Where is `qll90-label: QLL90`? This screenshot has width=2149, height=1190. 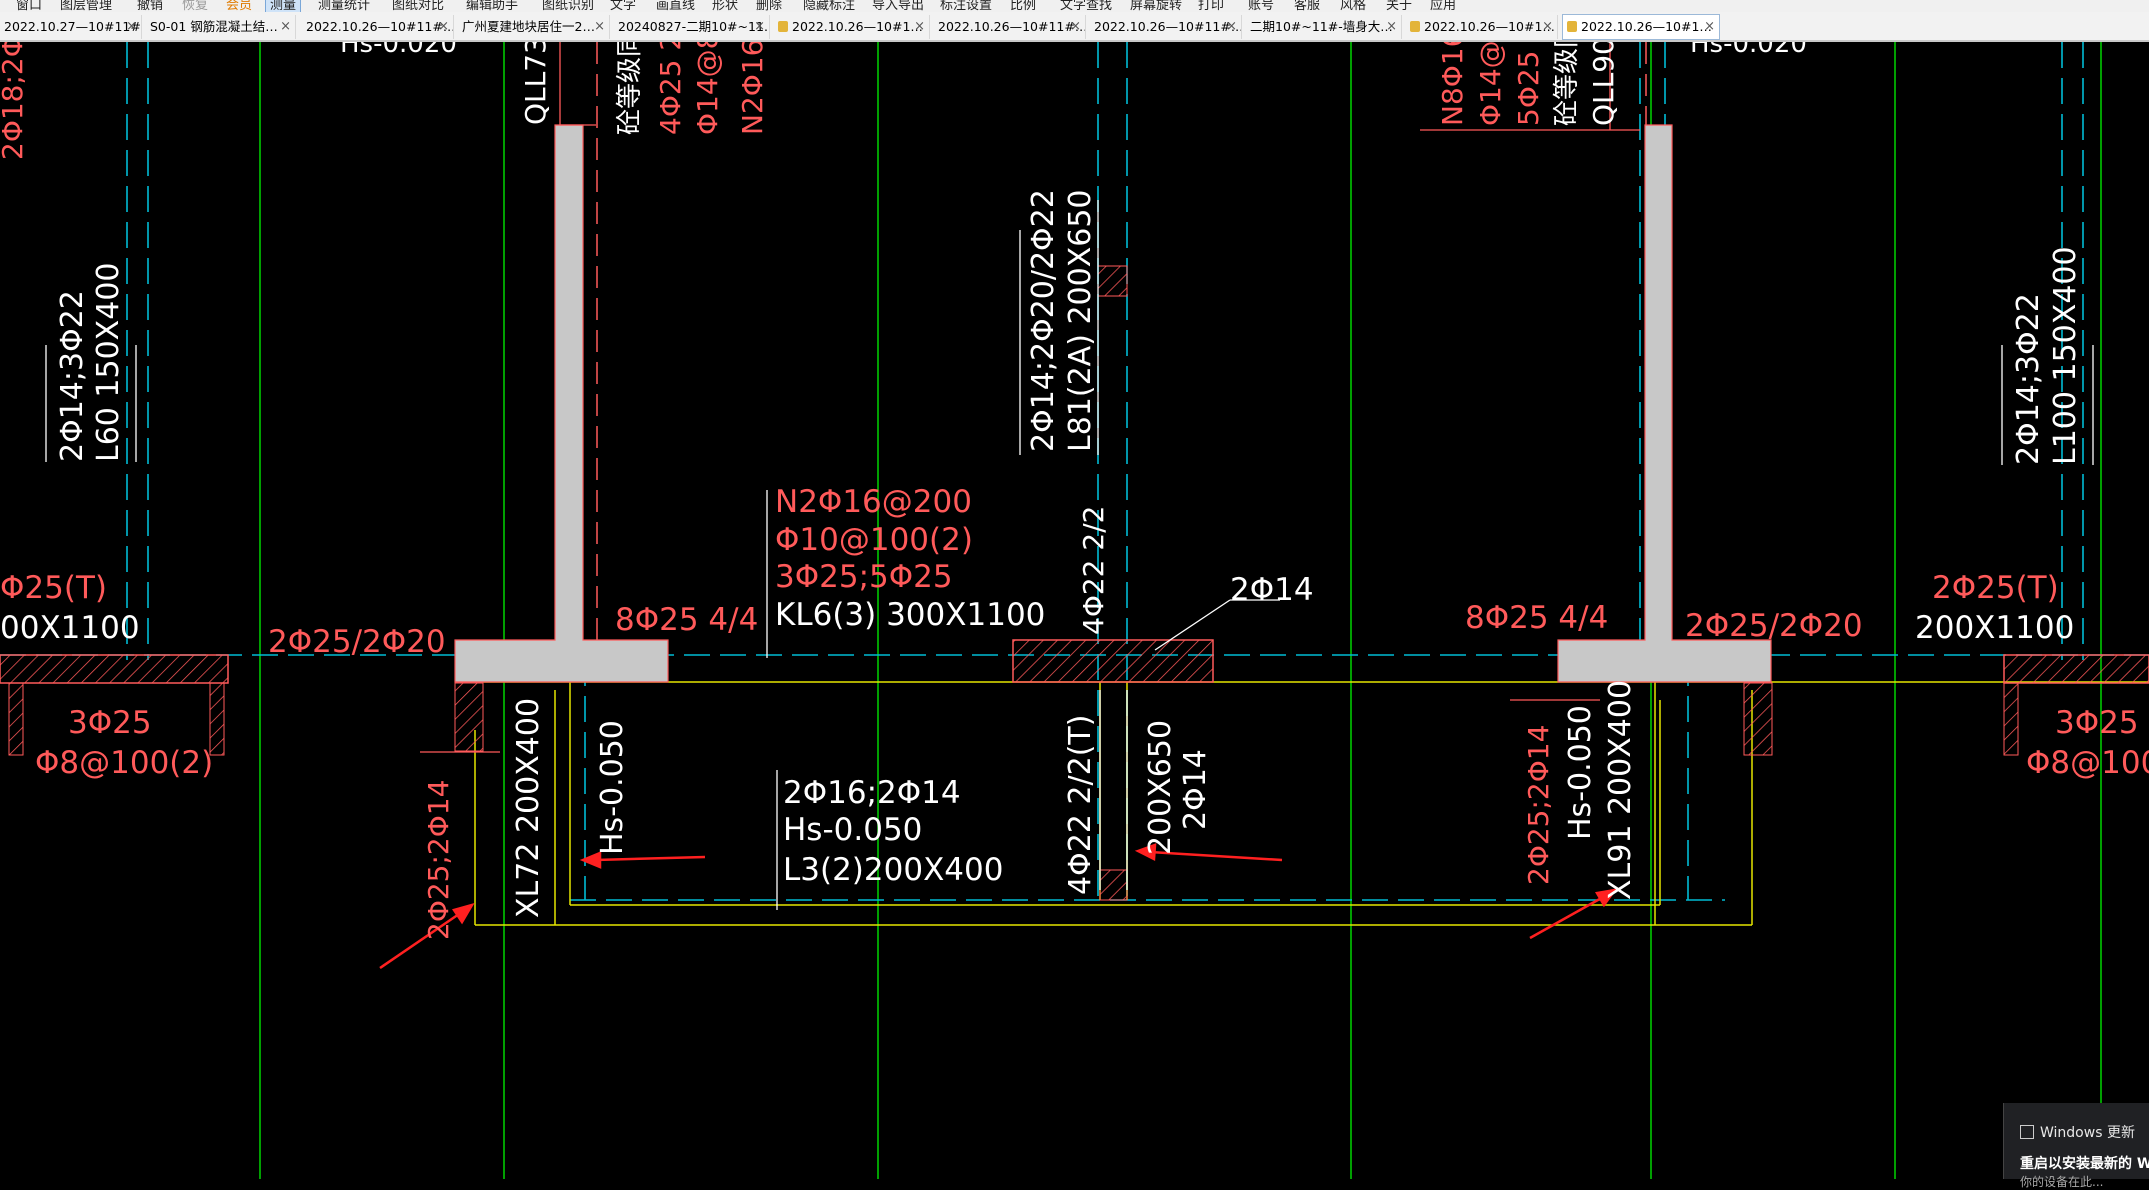
qll90-label: QLL90 is located at coordinates (1603, 84).